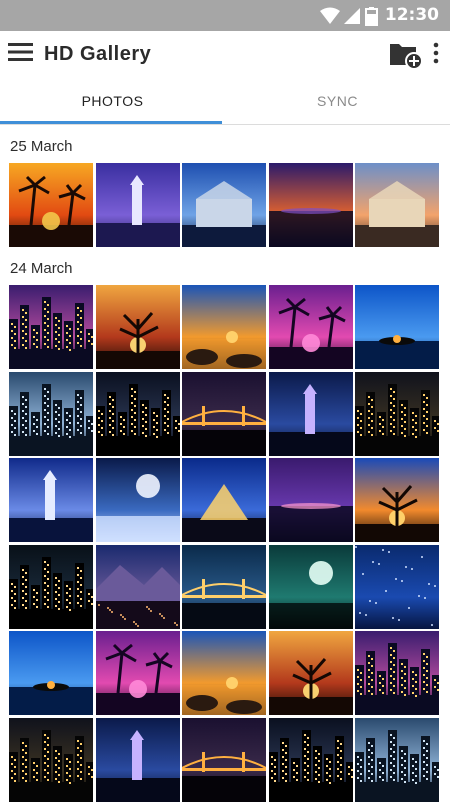 The width and height of the screenshot is (450, 802). I want to click on menu-icon, so click(20, 52).